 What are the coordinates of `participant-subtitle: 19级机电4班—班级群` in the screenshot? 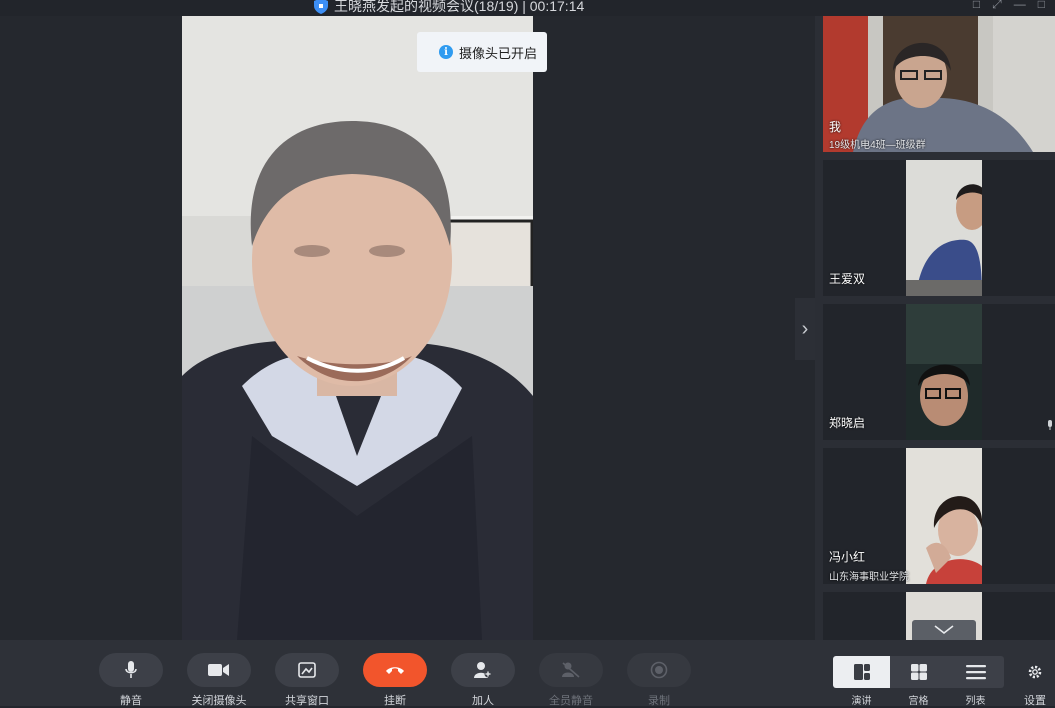 It's located at (877, 145).